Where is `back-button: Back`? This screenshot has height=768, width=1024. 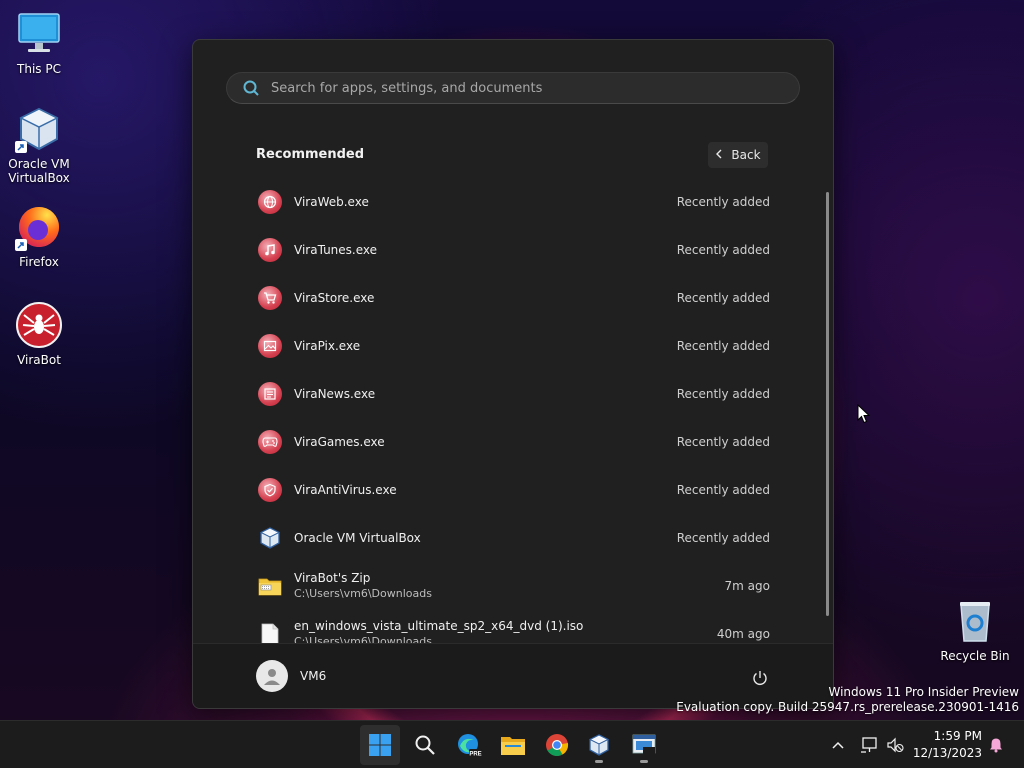 back-button: Back is located at coordinates (738, 155).